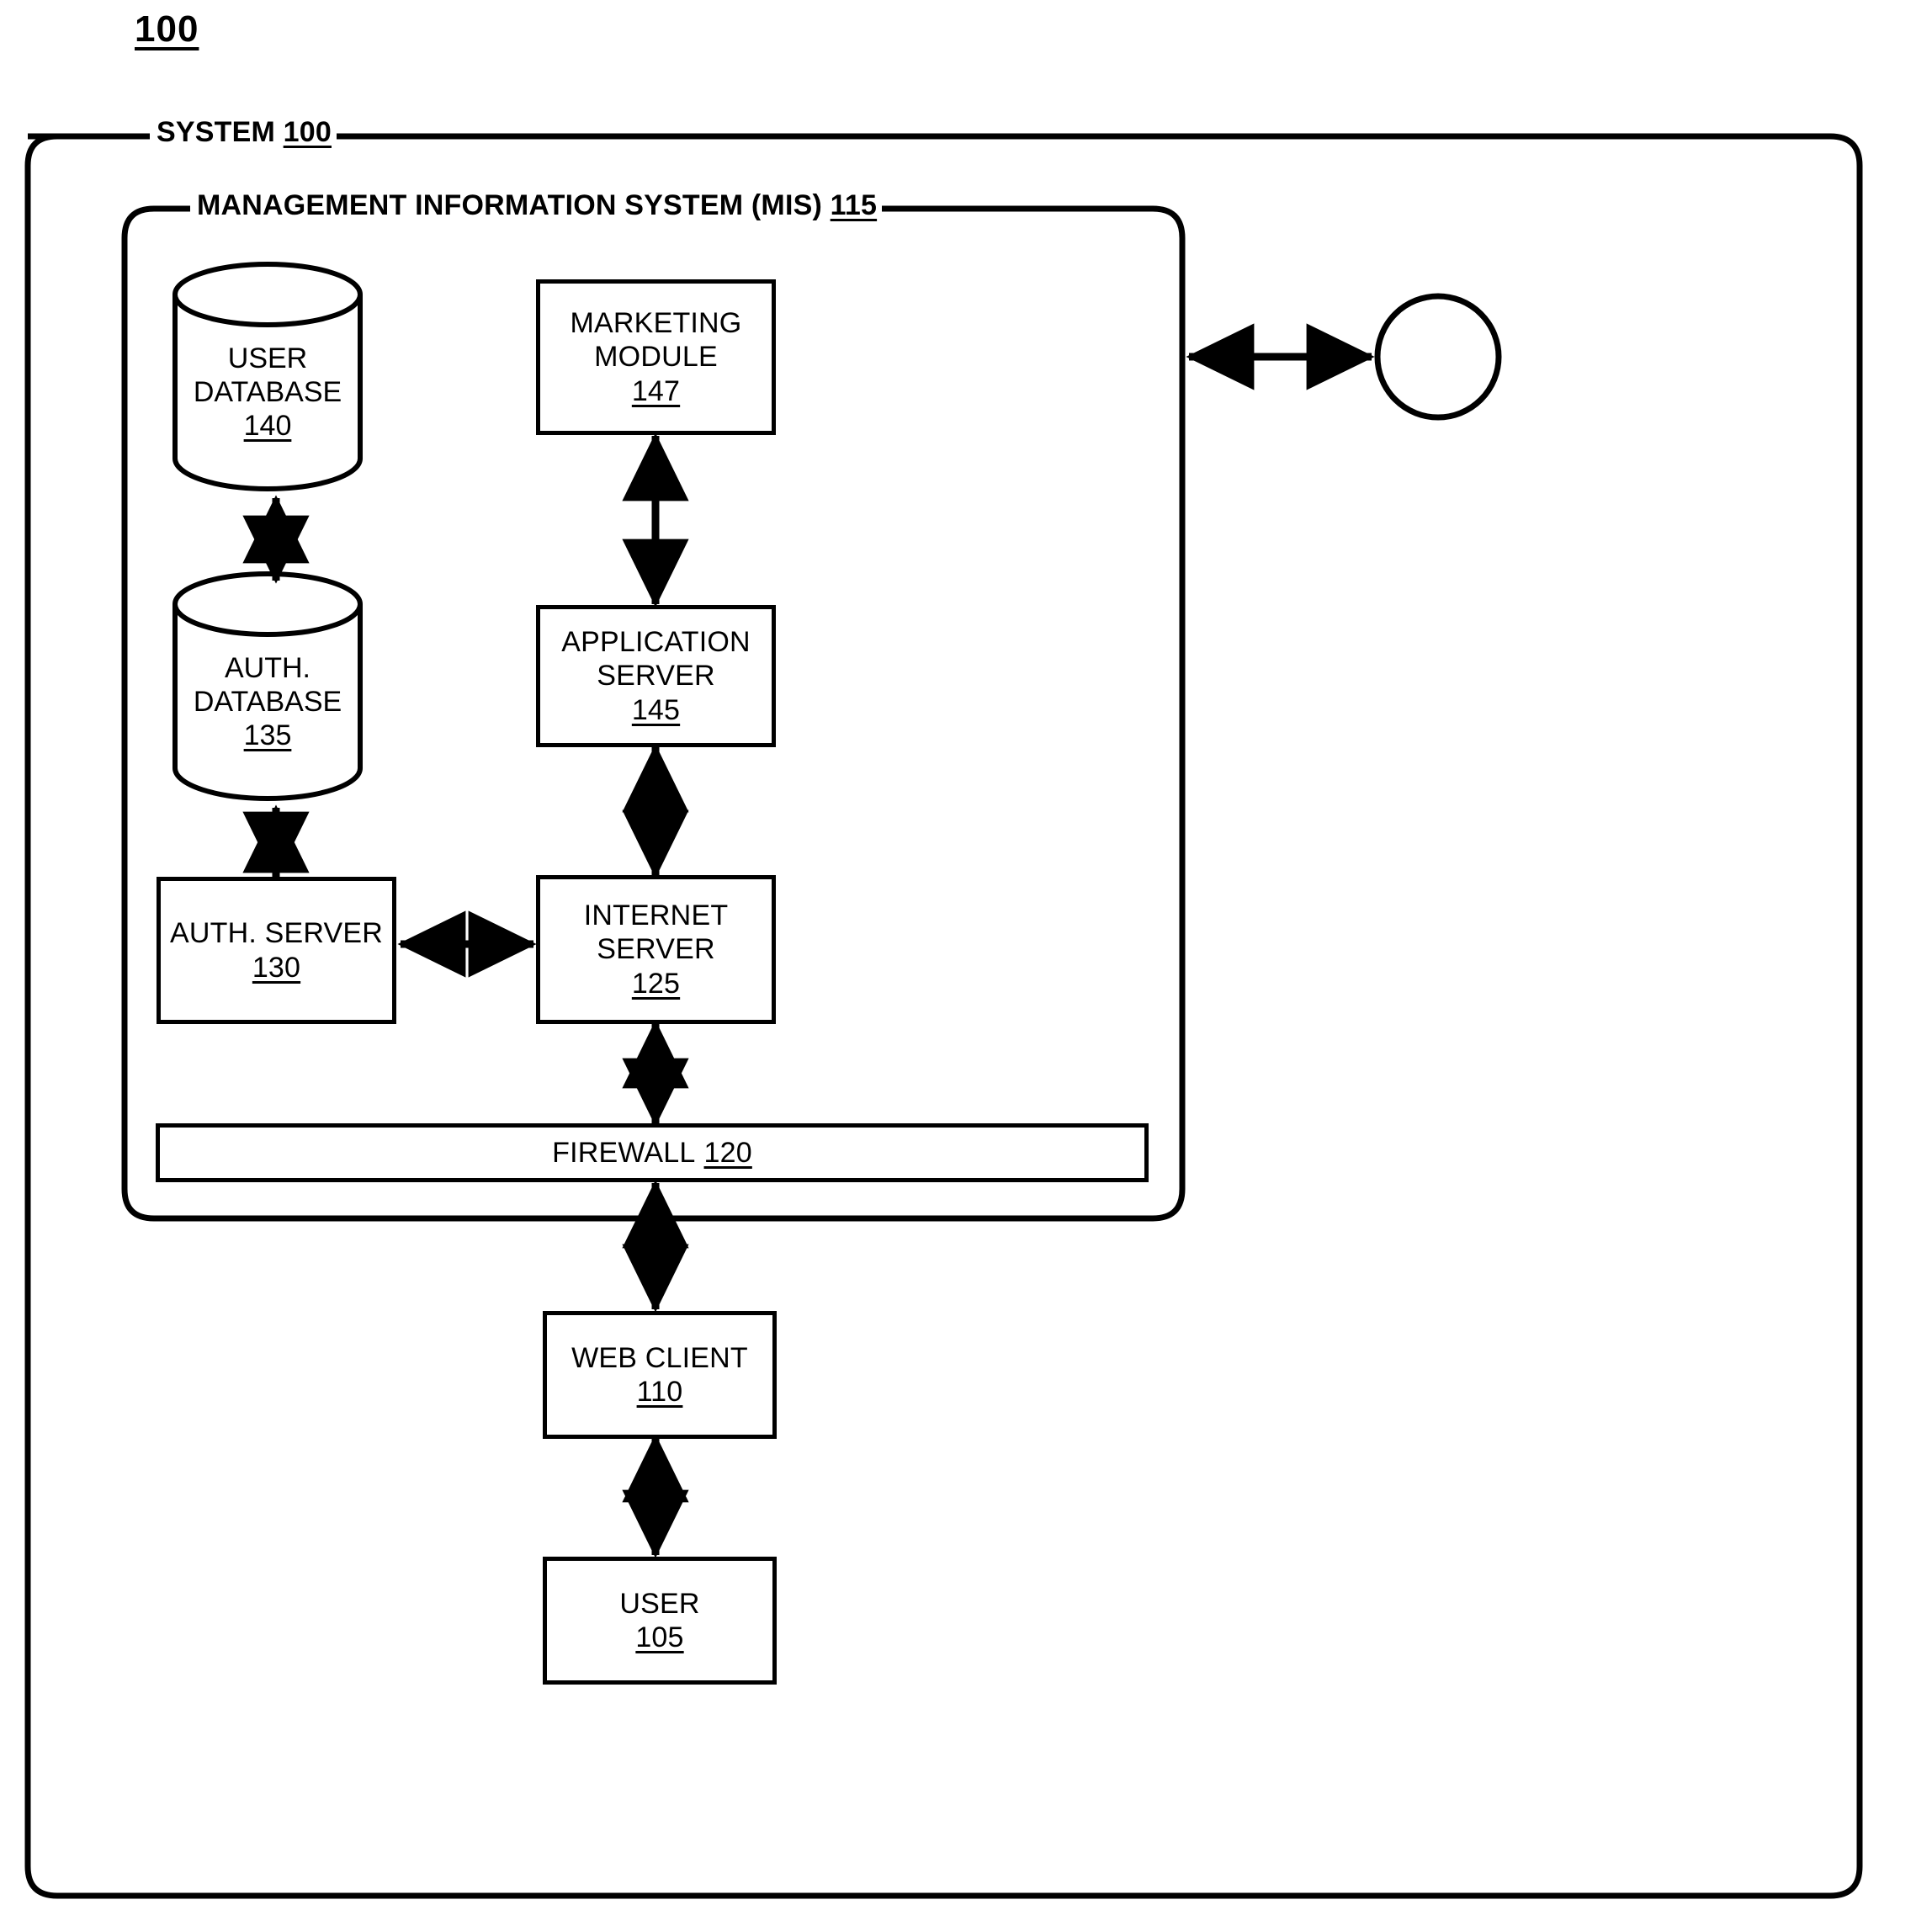 The image size is (1932, 1921). What do you see at coordinates (267, 358) in the screenshot?
I see `user-database-line1: USER` at bounding box center [267, 358].